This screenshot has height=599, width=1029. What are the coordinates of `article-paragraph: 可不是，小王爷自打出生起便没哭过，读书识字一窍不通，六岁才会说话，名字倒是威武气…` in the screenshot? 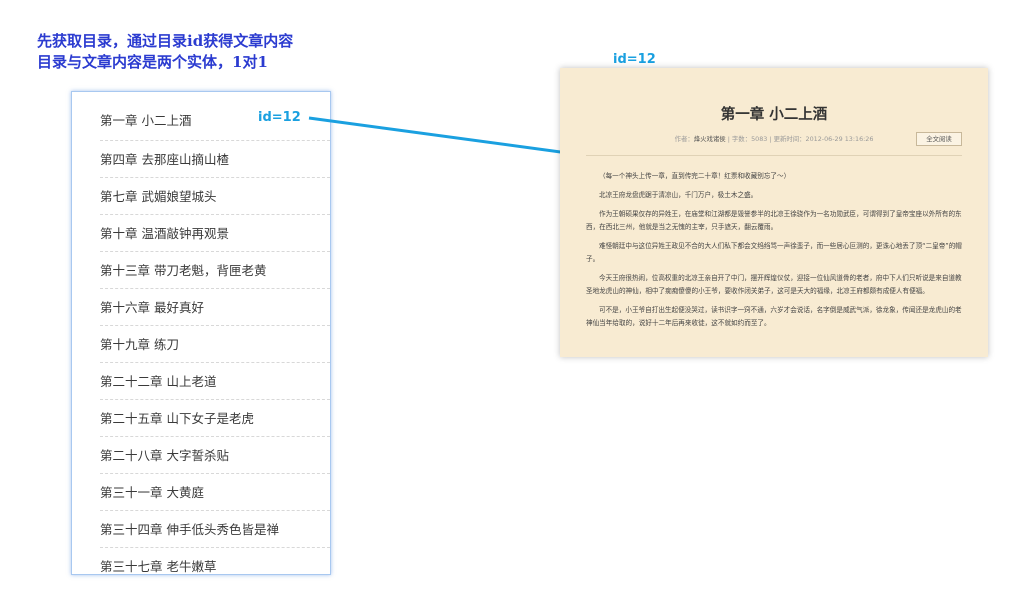 It's located at (774, 316).